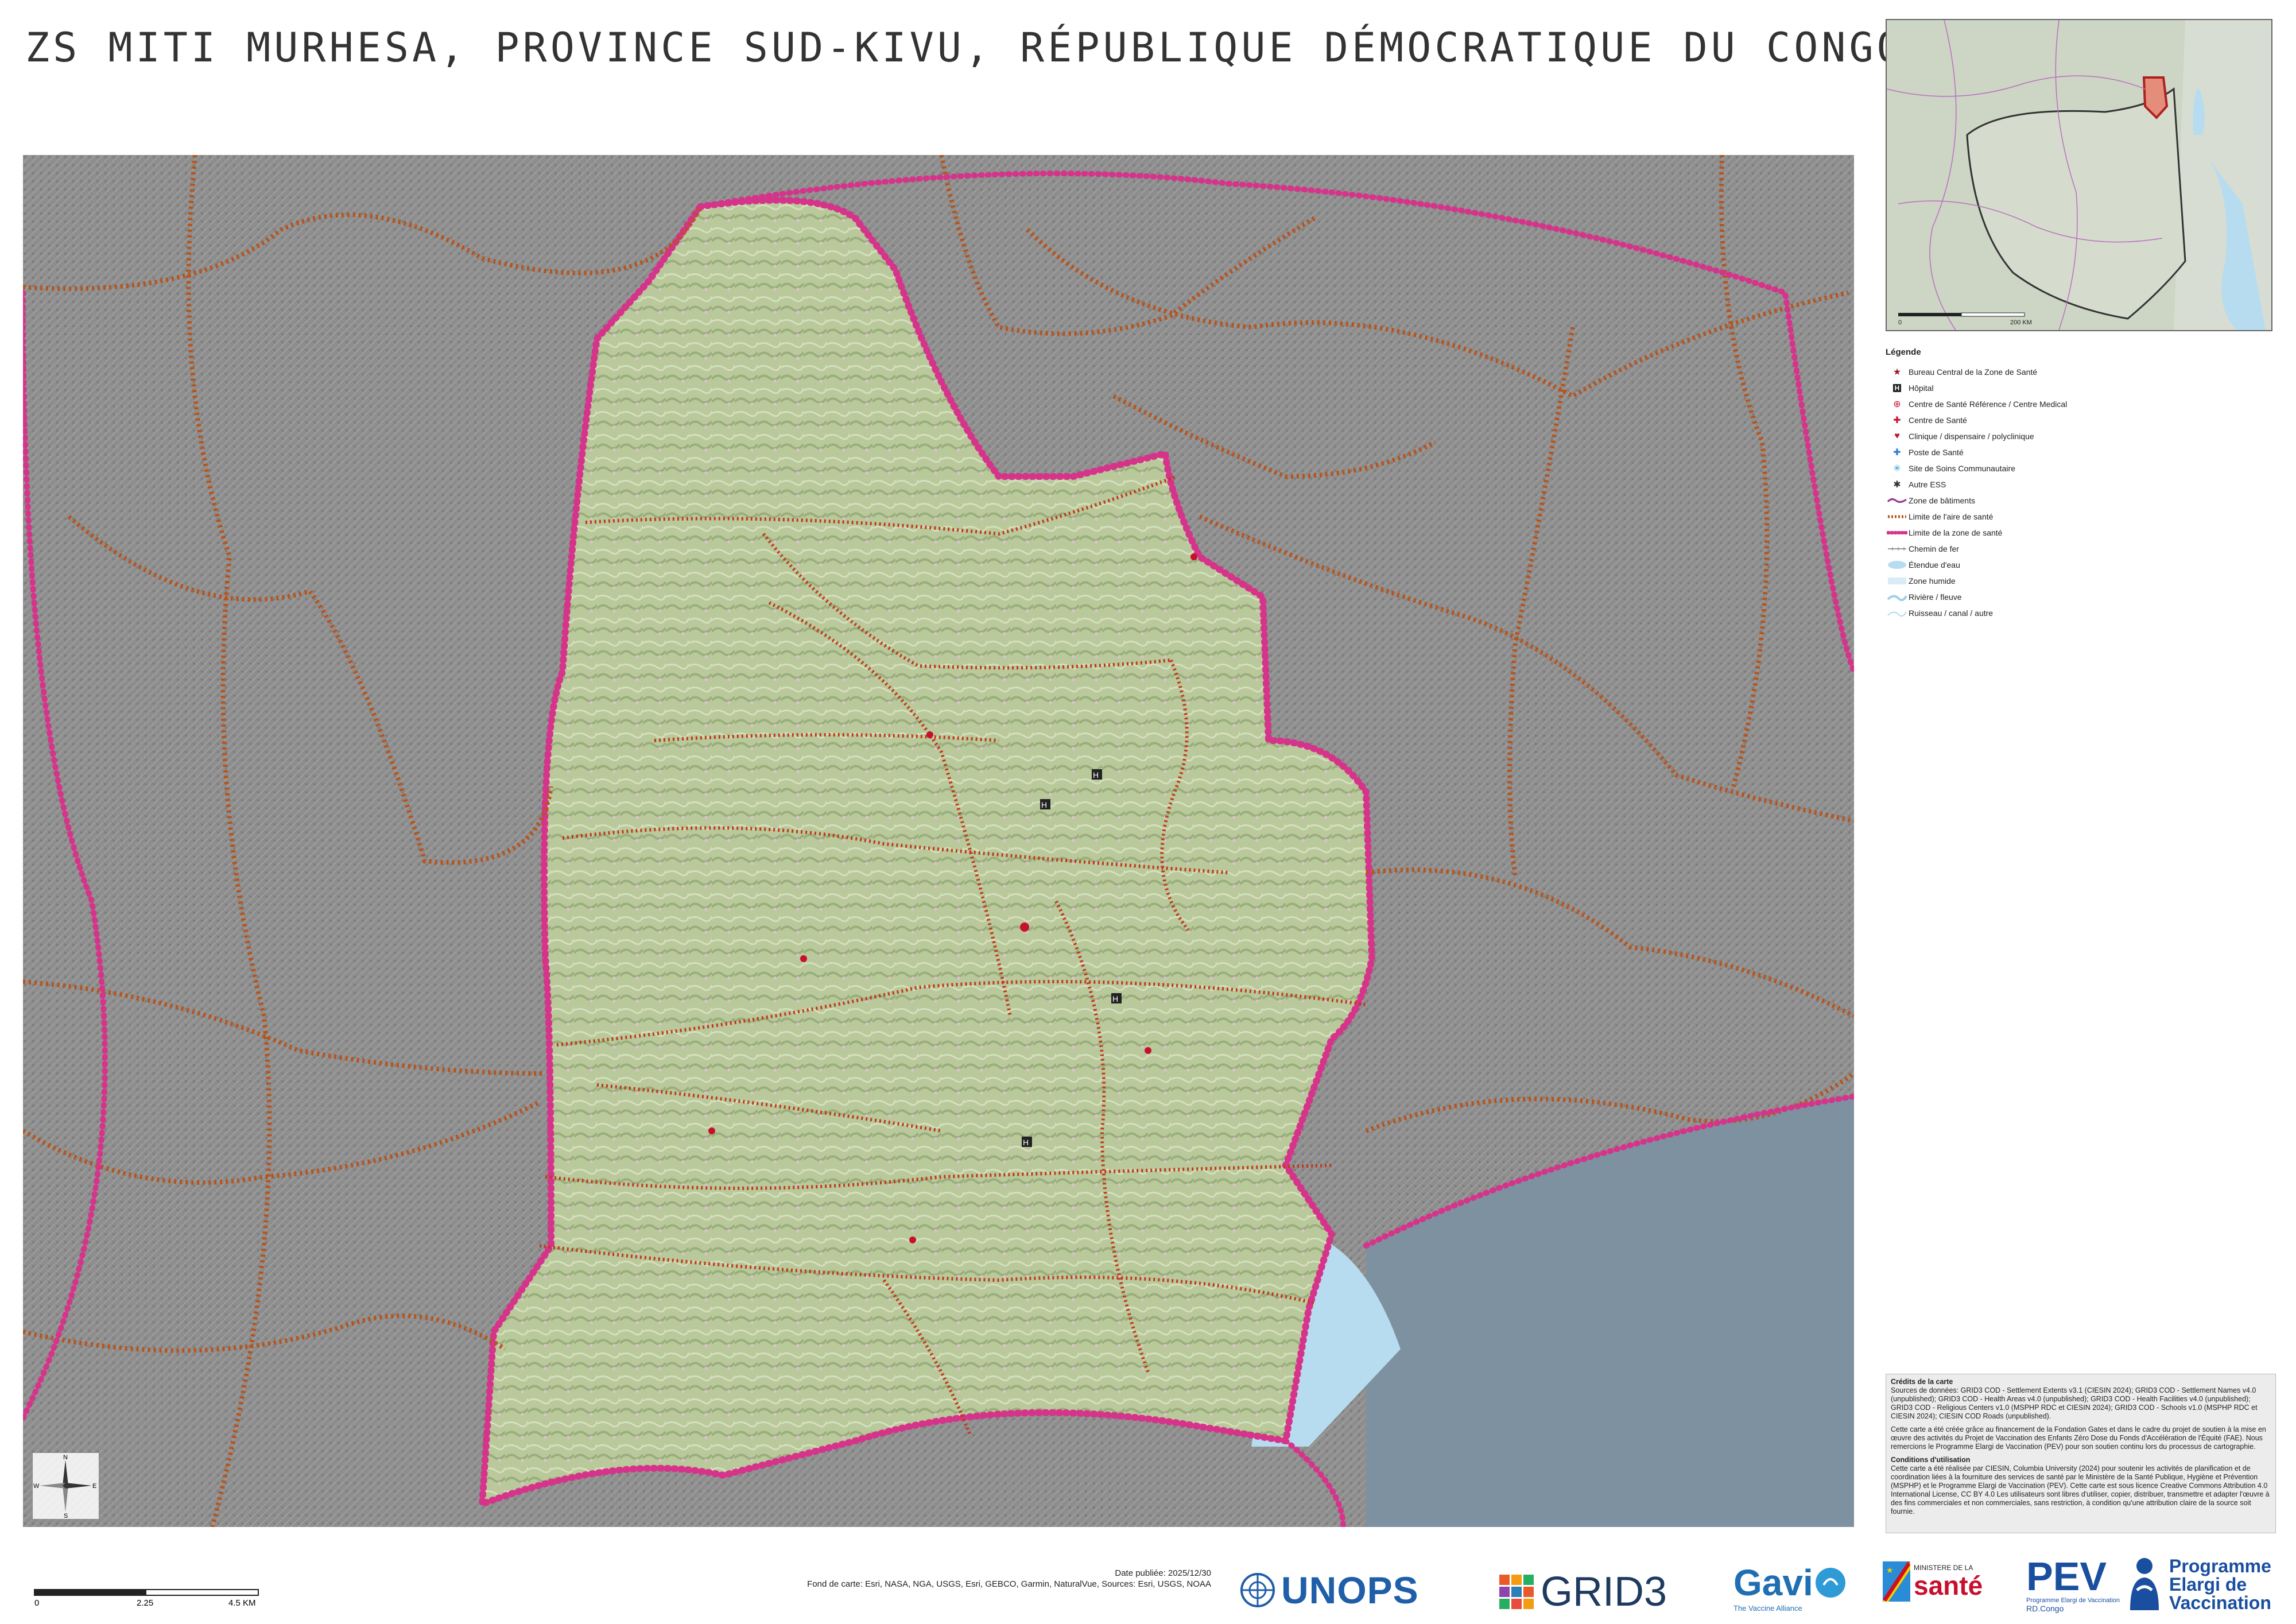 The image size is (2296, 1624). I want to click on health-post-icon: ✚, so click(1897, 453).